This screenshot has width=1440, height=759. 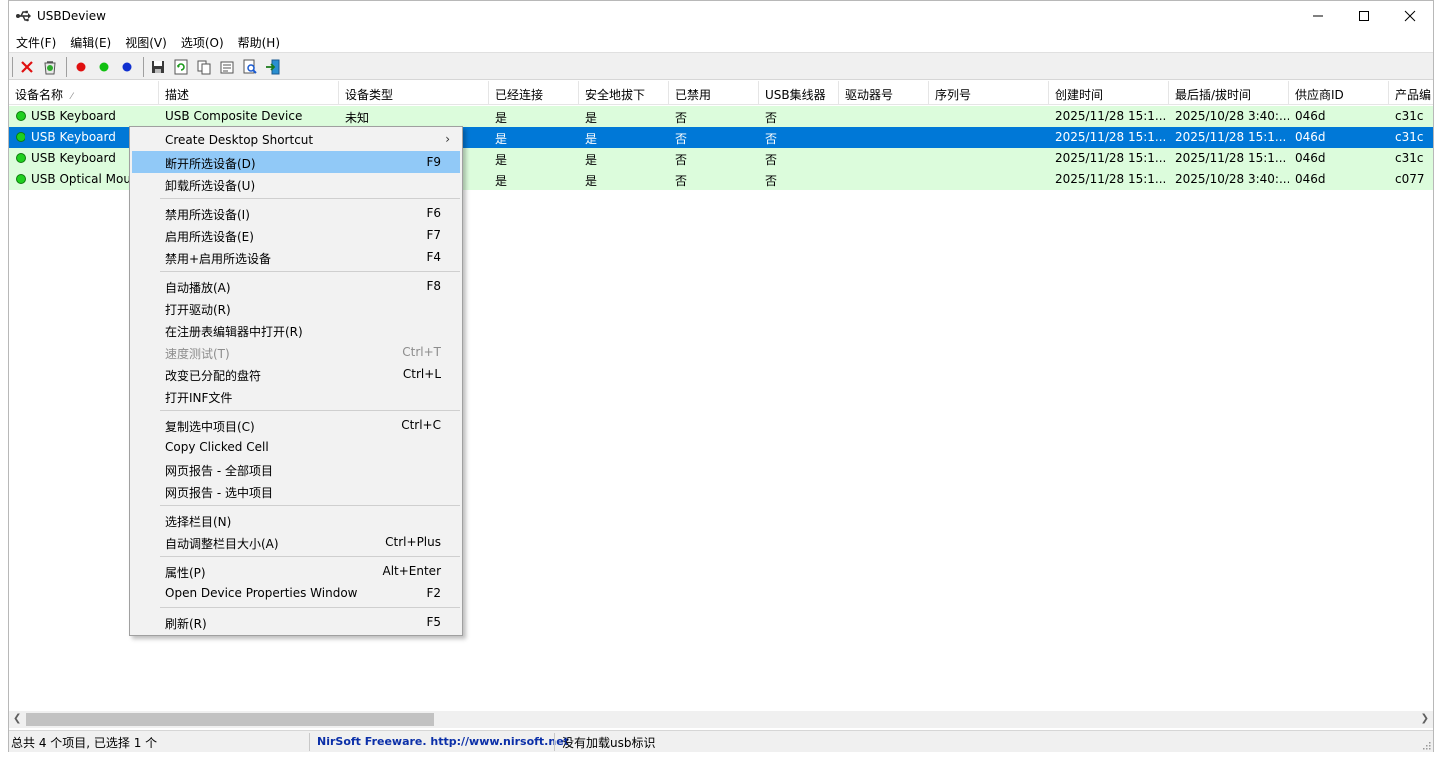 I want to click on refresh-button, so click(x=181, y=67).